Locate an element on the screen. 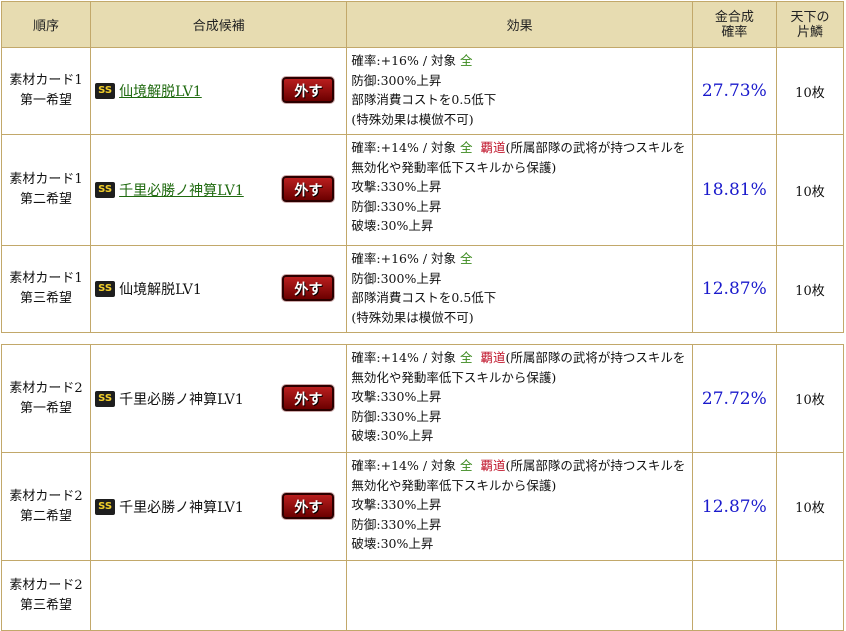 The height and width of the screenshot is (631, 846). header-order: 順序 is located at coordinates (46, 24).